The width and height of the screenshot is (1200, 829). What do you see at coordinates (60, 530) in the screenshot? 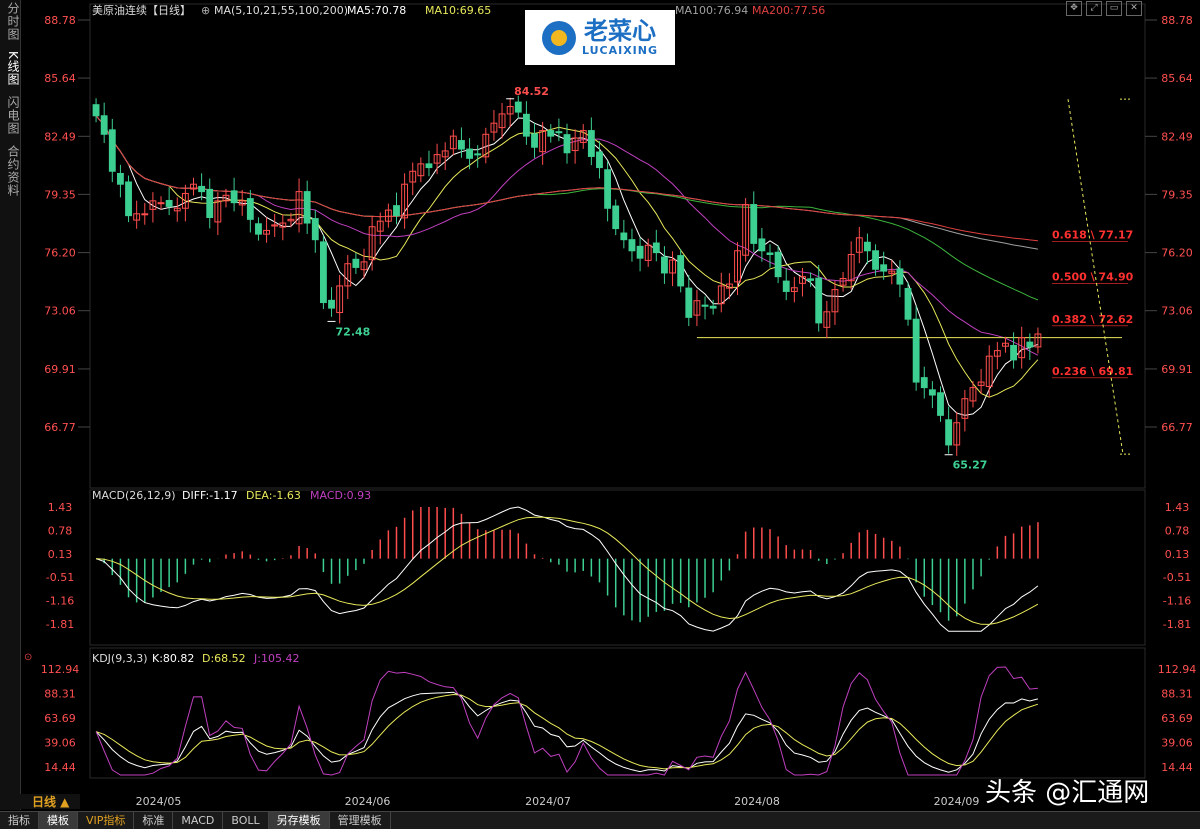
I see `macd-axis-label-left: 0.78` at bounding box center [60, 530].